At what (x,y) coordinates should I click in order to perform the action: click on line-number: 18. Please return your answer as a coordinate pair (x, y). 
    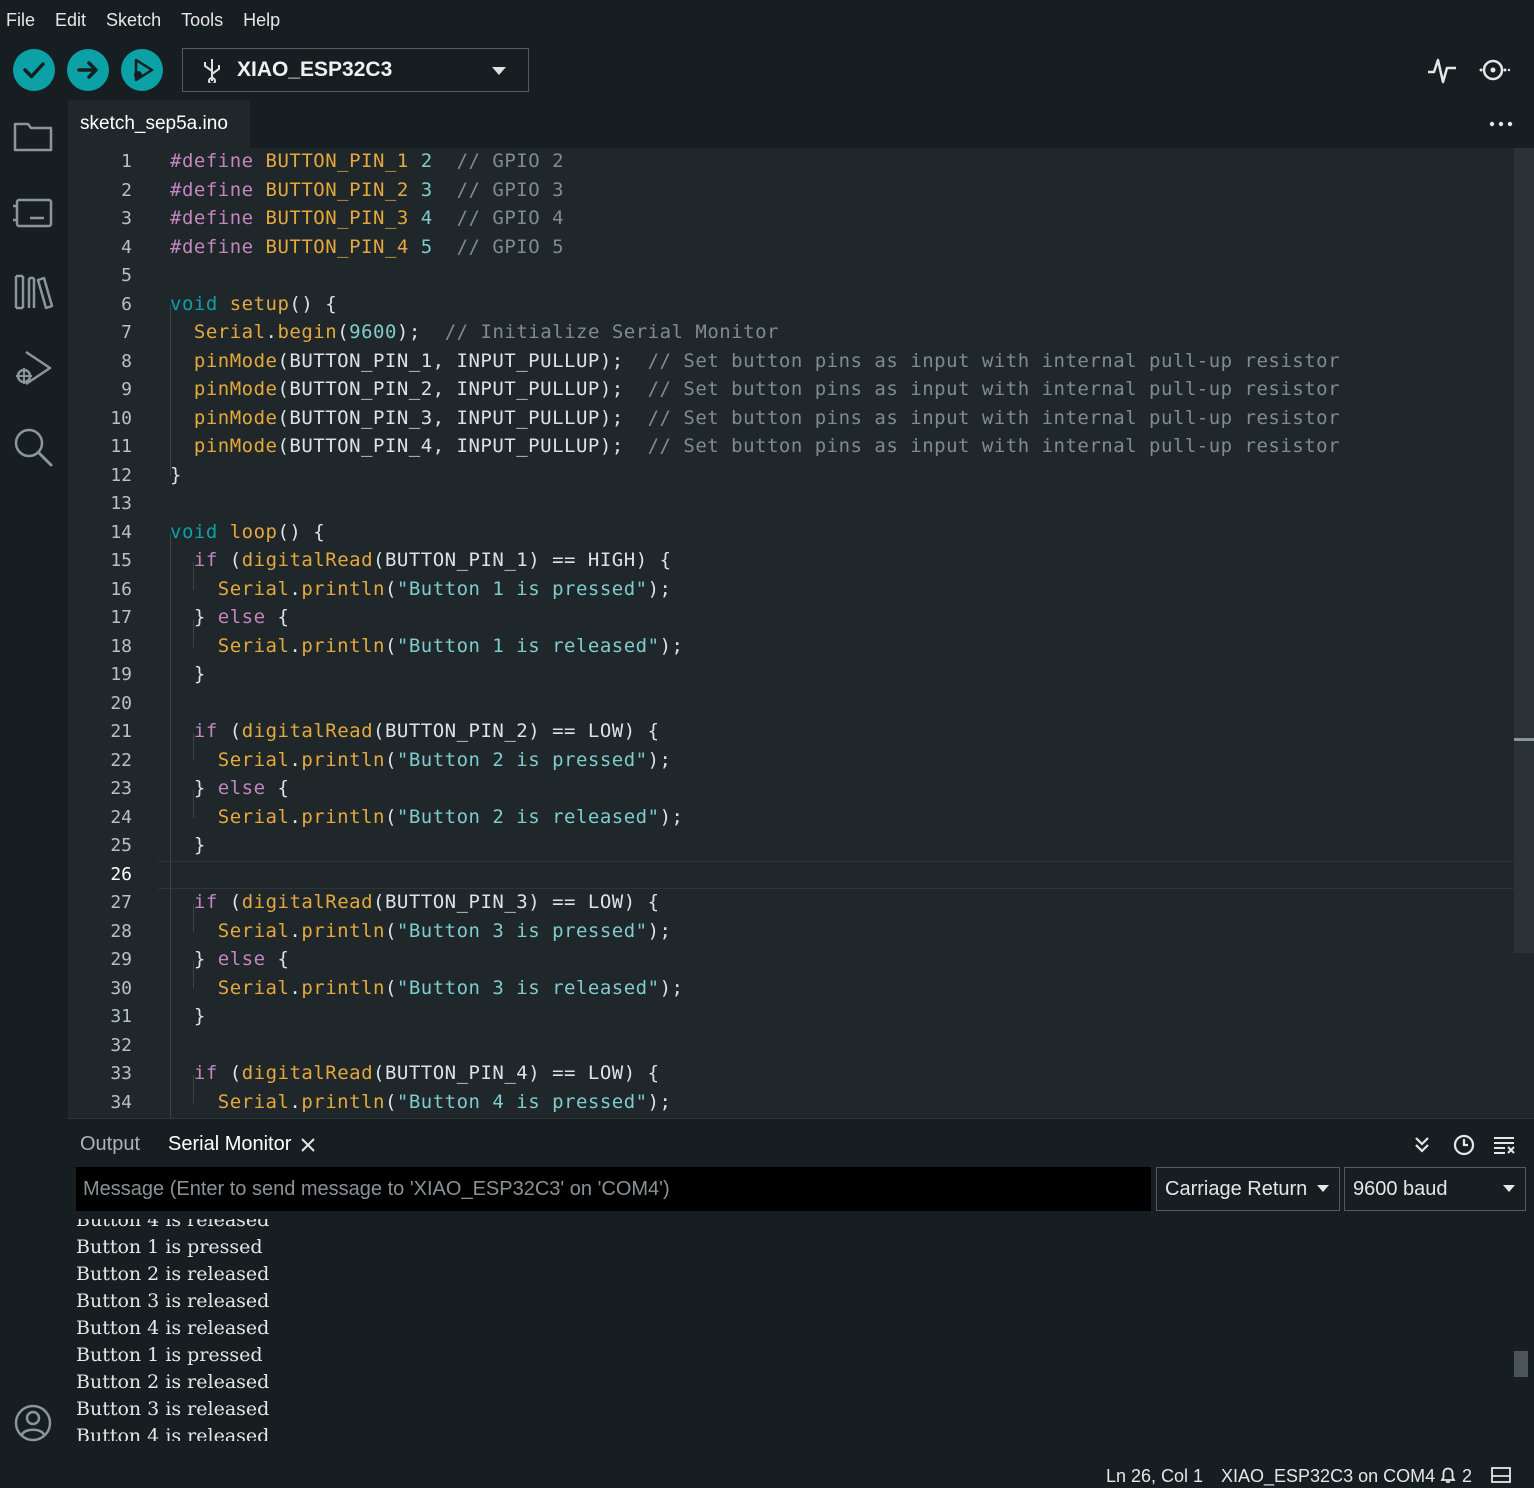
    Looking at the image, I should click on (121, 646).